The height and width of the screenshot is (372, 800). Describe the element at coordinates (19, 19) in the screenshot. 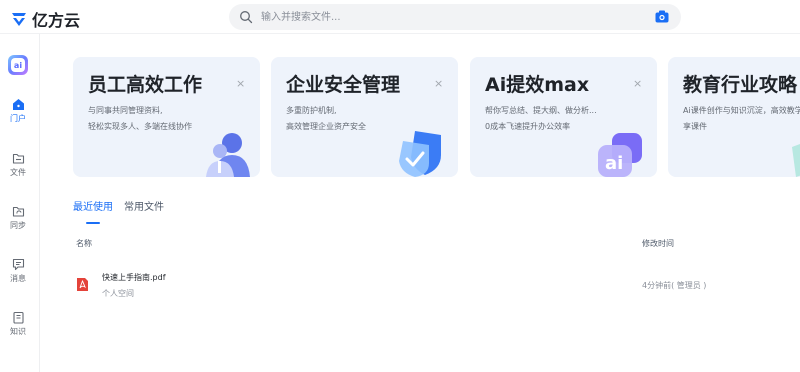

I see `logo-icon` at that location.